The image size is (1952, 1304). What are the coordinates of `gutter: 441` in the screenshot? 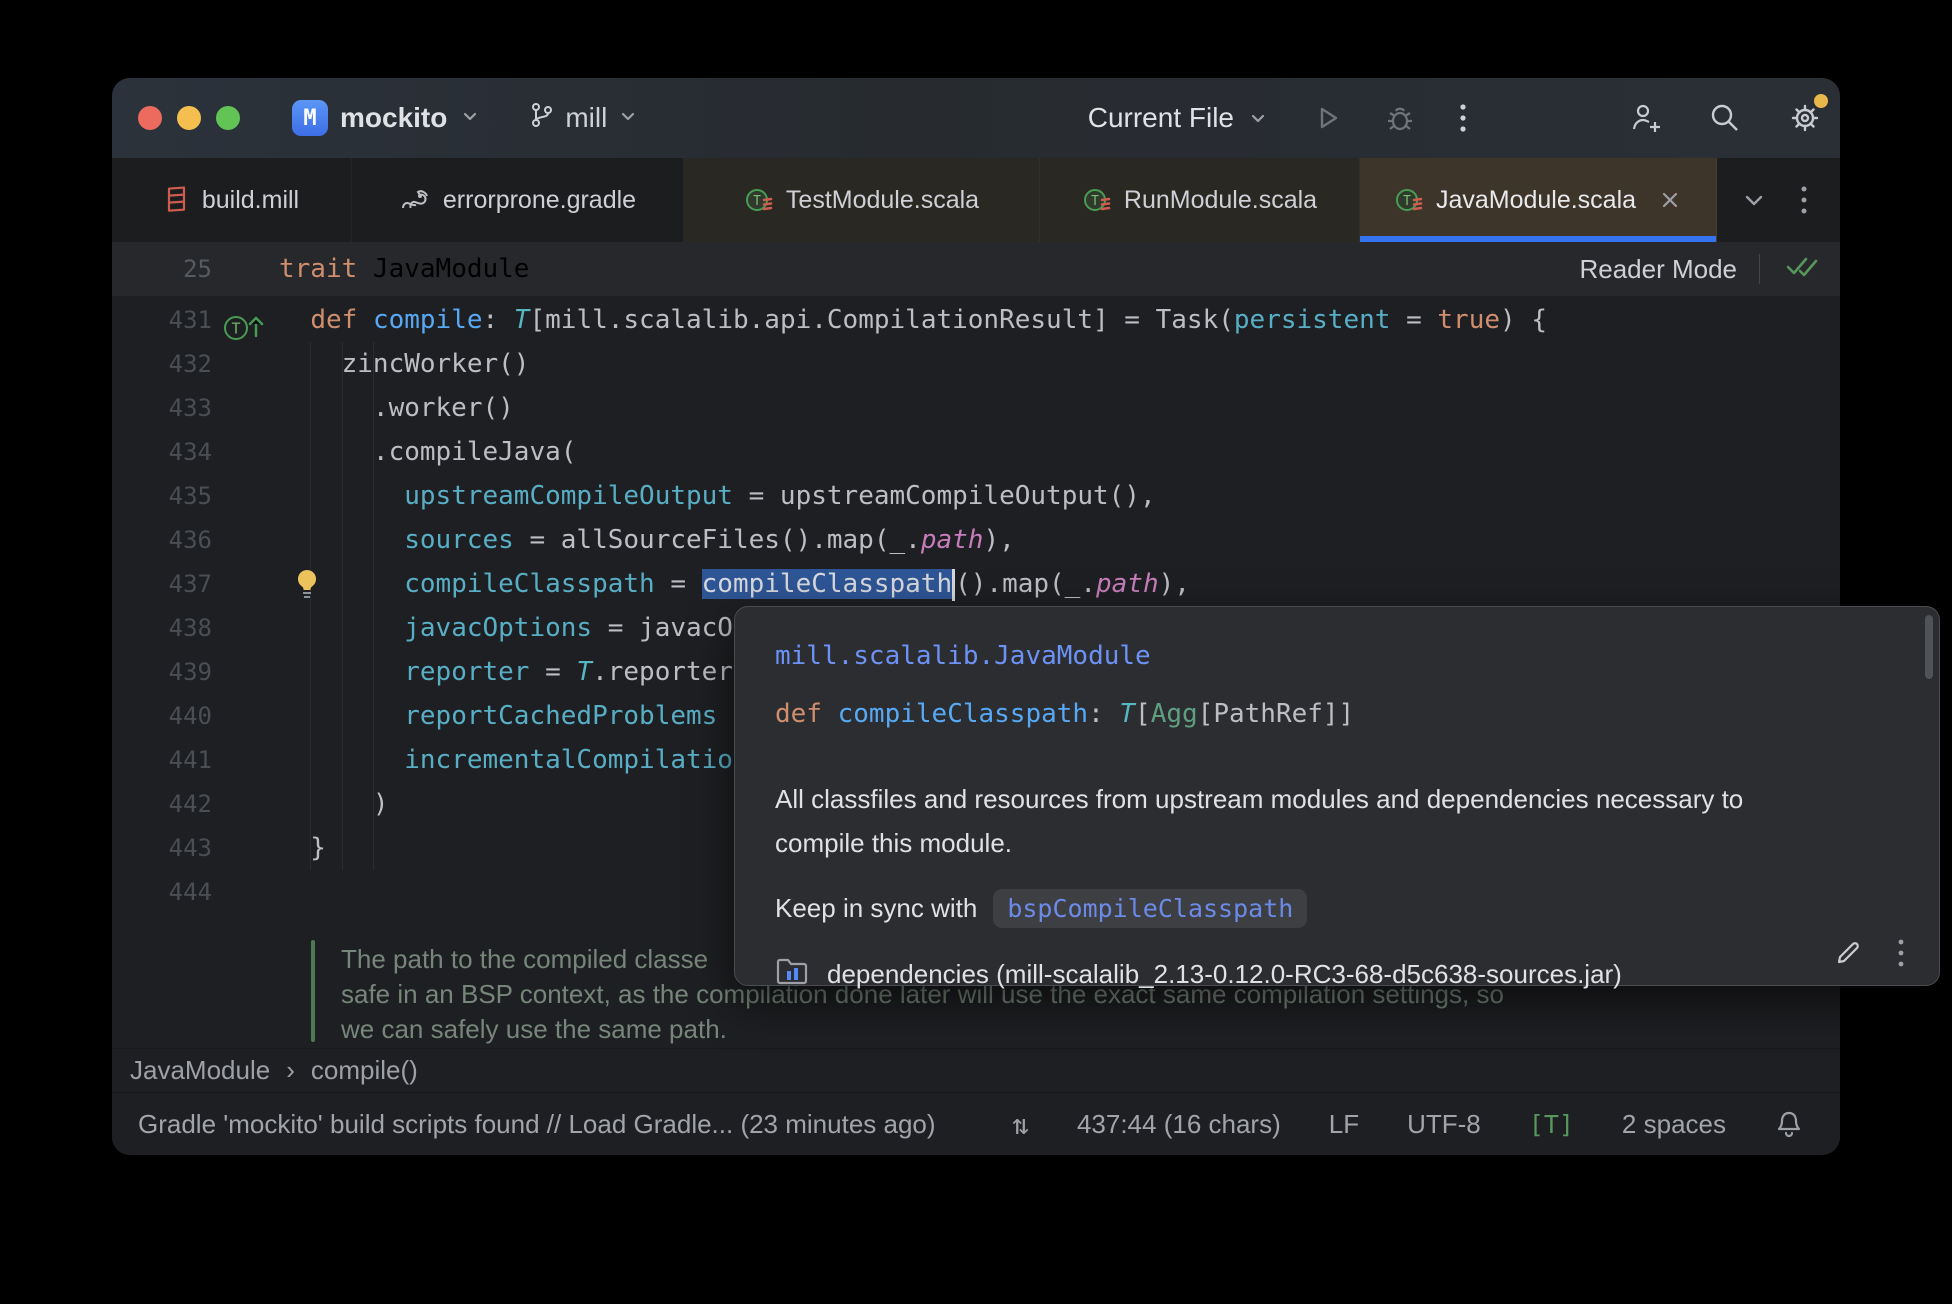 It's located at (191, 760).